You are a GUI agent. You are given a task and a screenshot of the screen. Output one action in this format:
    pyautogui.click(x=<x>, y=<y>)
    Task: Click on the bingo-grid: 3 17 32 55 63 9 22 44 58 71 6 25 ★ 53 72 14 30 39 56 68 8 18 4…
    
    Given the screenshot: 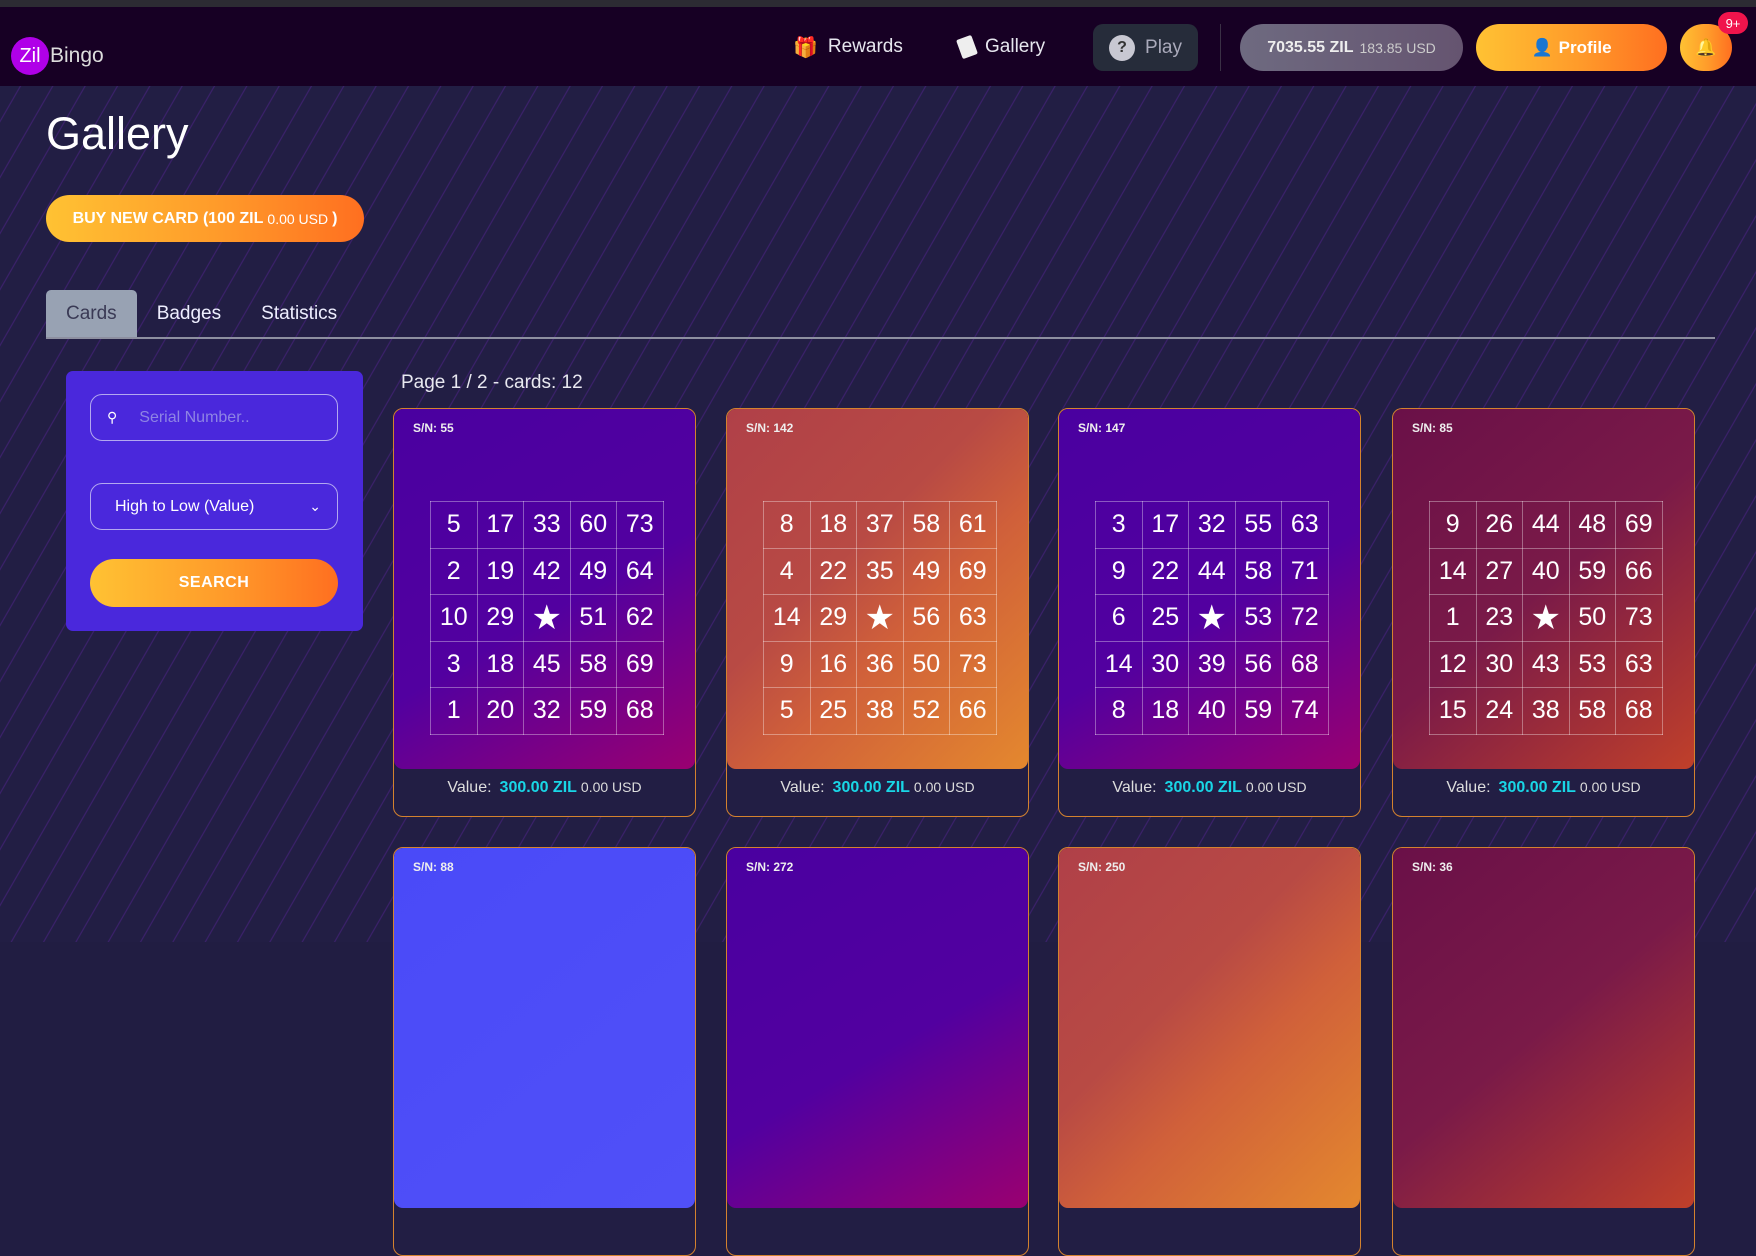 What is the action you would take?
    pyautogui.click(x=1212, y=618)
    